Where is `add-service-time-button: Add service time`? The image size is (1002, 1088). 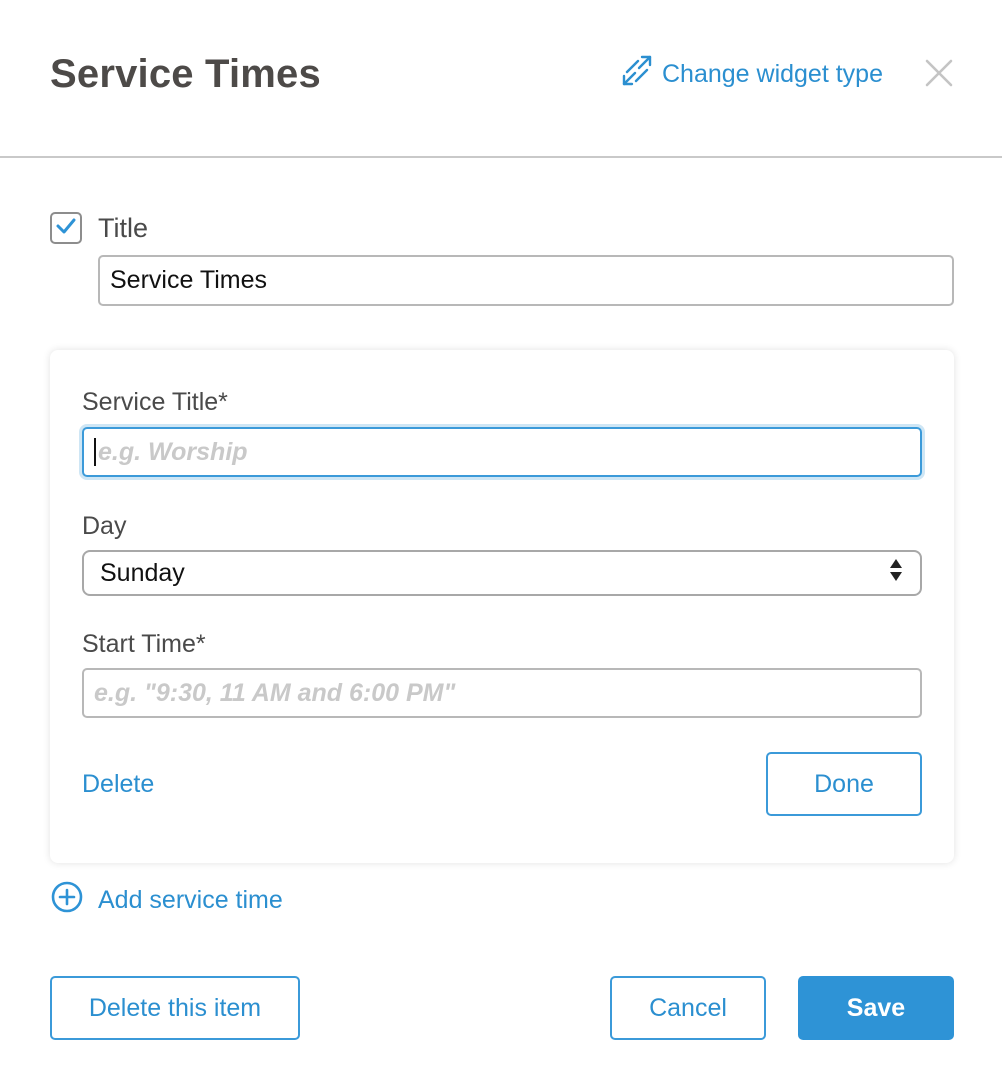 add-service-time-button: Add service time is located at coordinates (166, 900).